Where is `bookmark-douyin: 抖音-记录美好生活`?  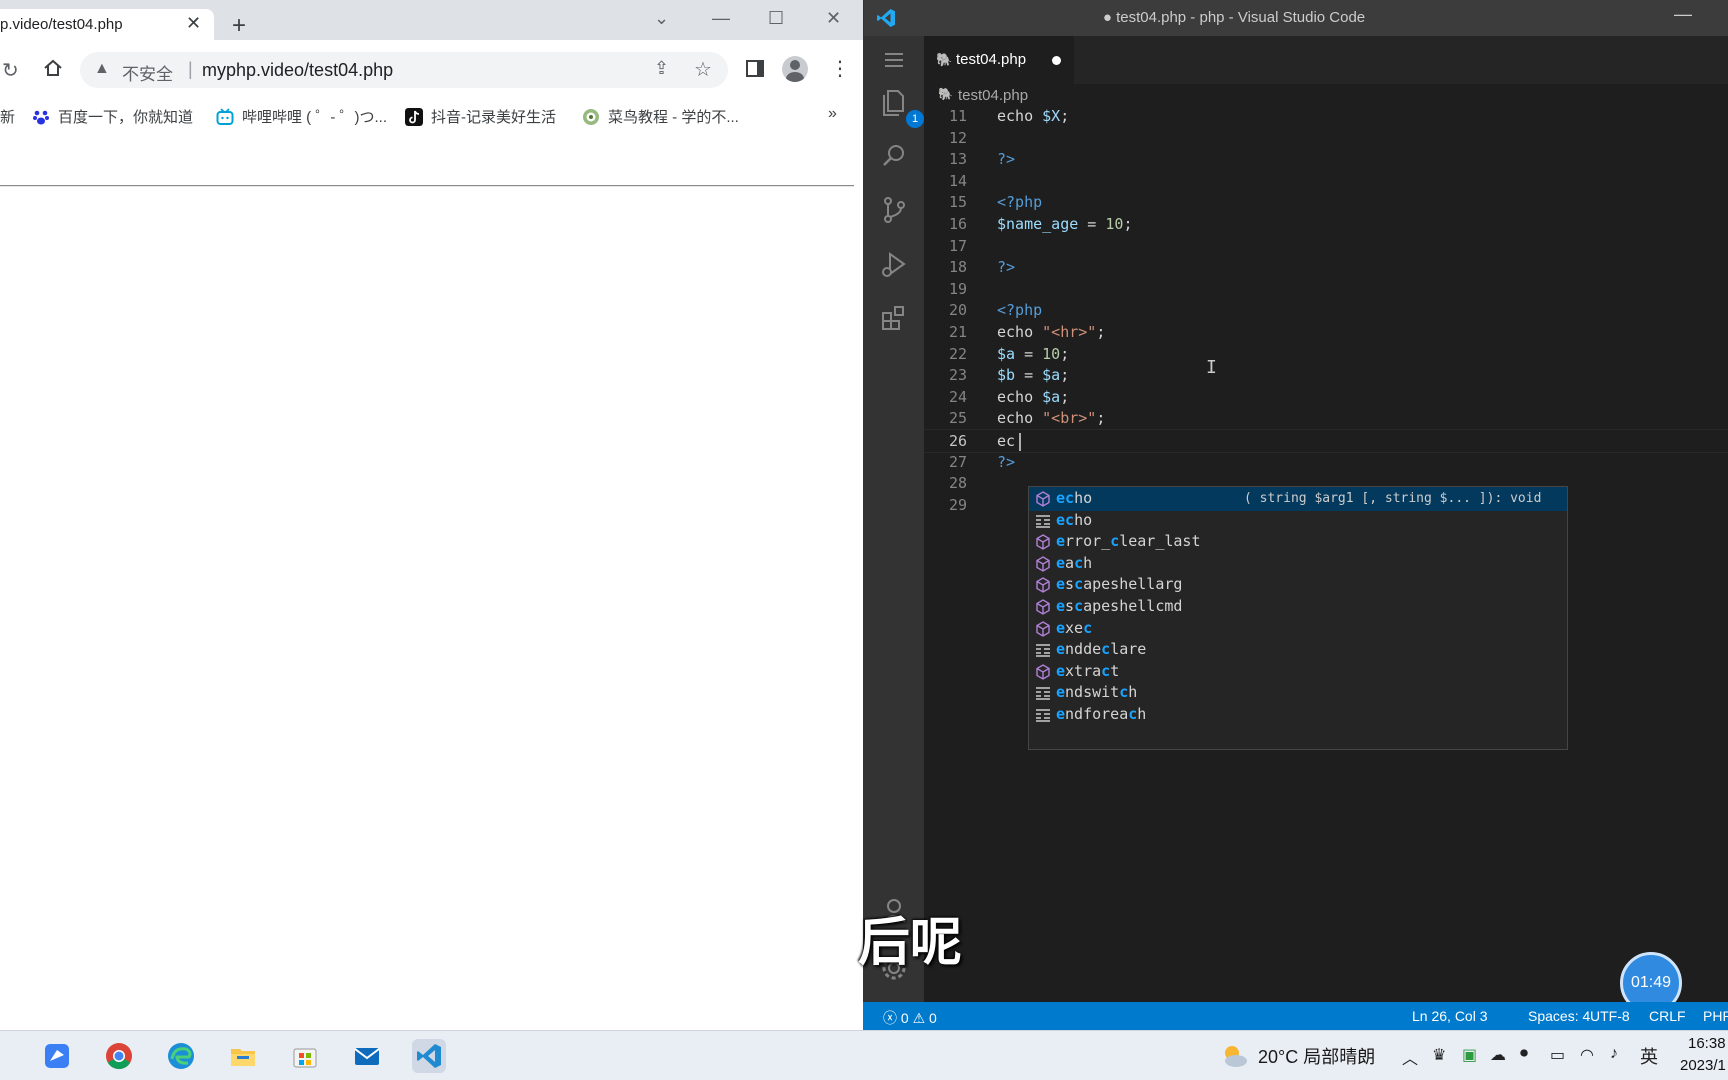 bookmark-douyin: 抖音-记录美好生活 is located at coordinates (480, 116).